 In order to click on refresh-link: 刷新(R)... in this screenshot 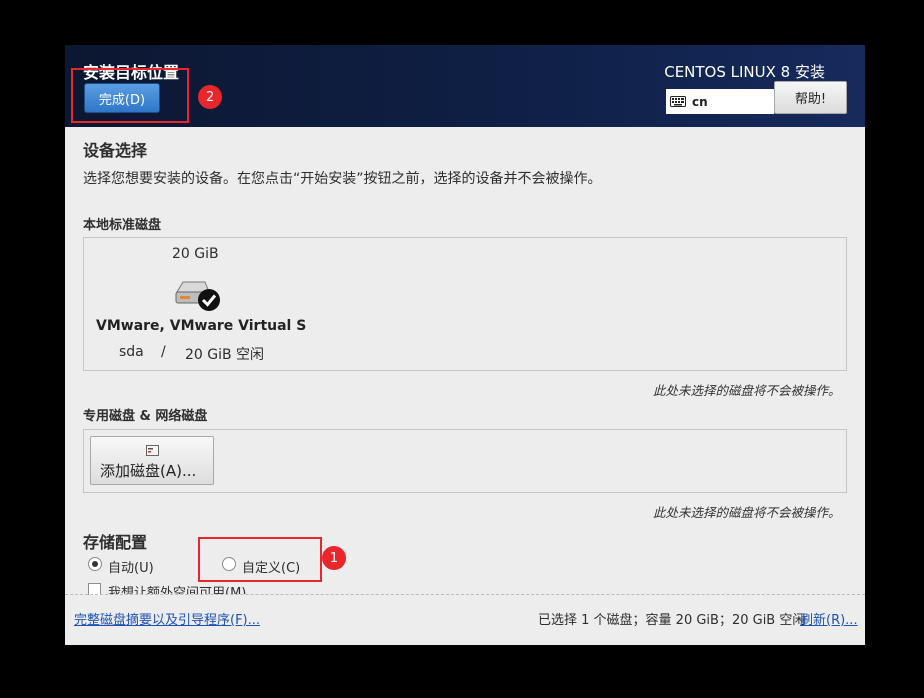, I will do `click(829, 618)`.